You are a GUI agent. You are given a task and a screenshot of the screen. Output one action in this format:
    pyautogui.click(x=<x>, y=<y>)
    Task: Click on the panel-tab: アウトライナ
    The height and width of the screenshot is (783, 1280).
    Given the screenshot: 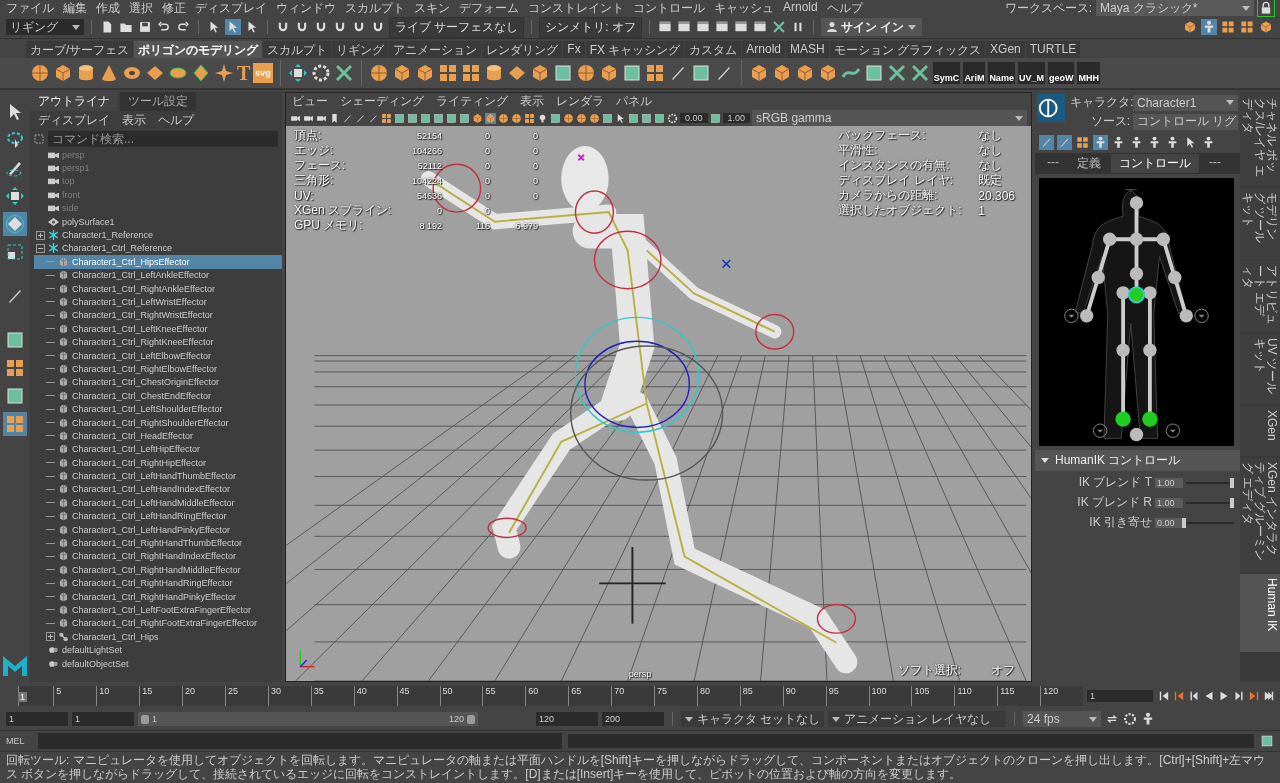 What is the action you would take?
    pyautogui.click(x=74, y=101)
    